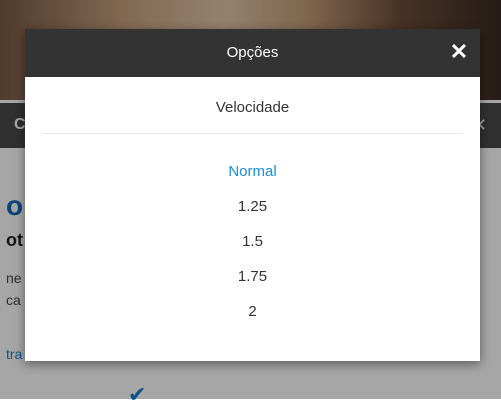 The width and height of the screenshot is (501, 408). Describe the element at coordinates (252, 179) in the screenshot. I see `speed-option-normal: Normal` at that location.